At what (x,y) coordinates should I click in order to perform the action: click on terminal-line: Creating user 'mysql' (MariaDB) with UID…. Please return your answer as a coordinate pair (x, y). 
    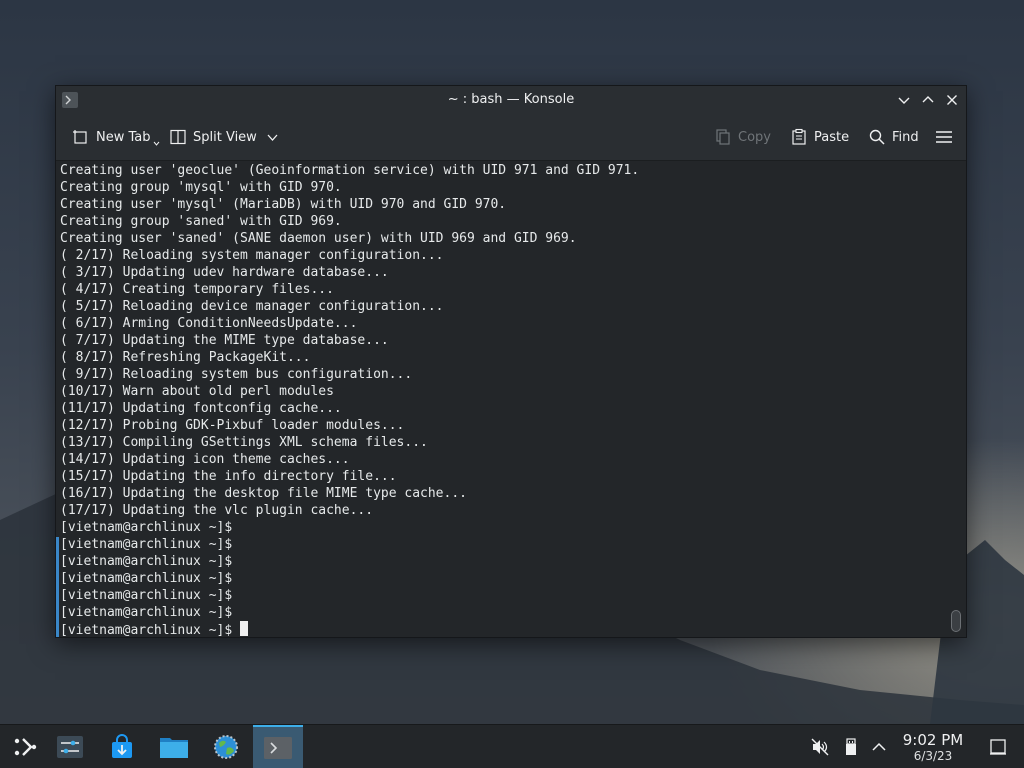
    Looking at the image, I should click on (349, 204).